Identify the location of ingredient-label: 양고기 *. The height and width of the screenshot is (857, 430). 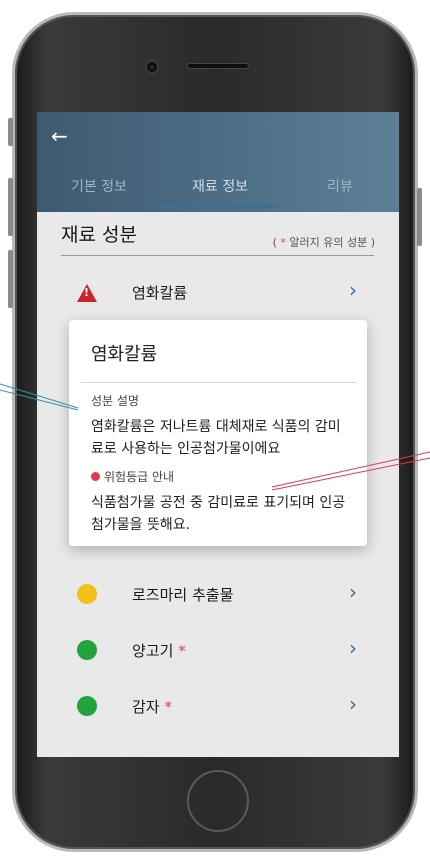
(159, 651).